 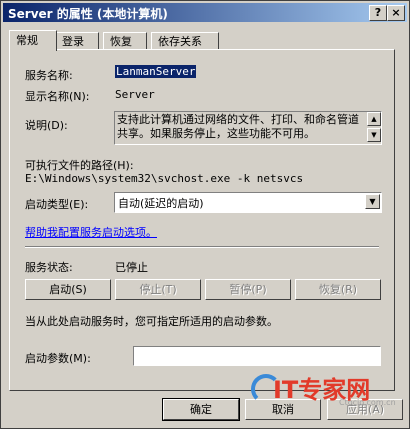 I want to click on startup-type-select: 自动(延迟的启动) ▼, so click(x=248, y=202).